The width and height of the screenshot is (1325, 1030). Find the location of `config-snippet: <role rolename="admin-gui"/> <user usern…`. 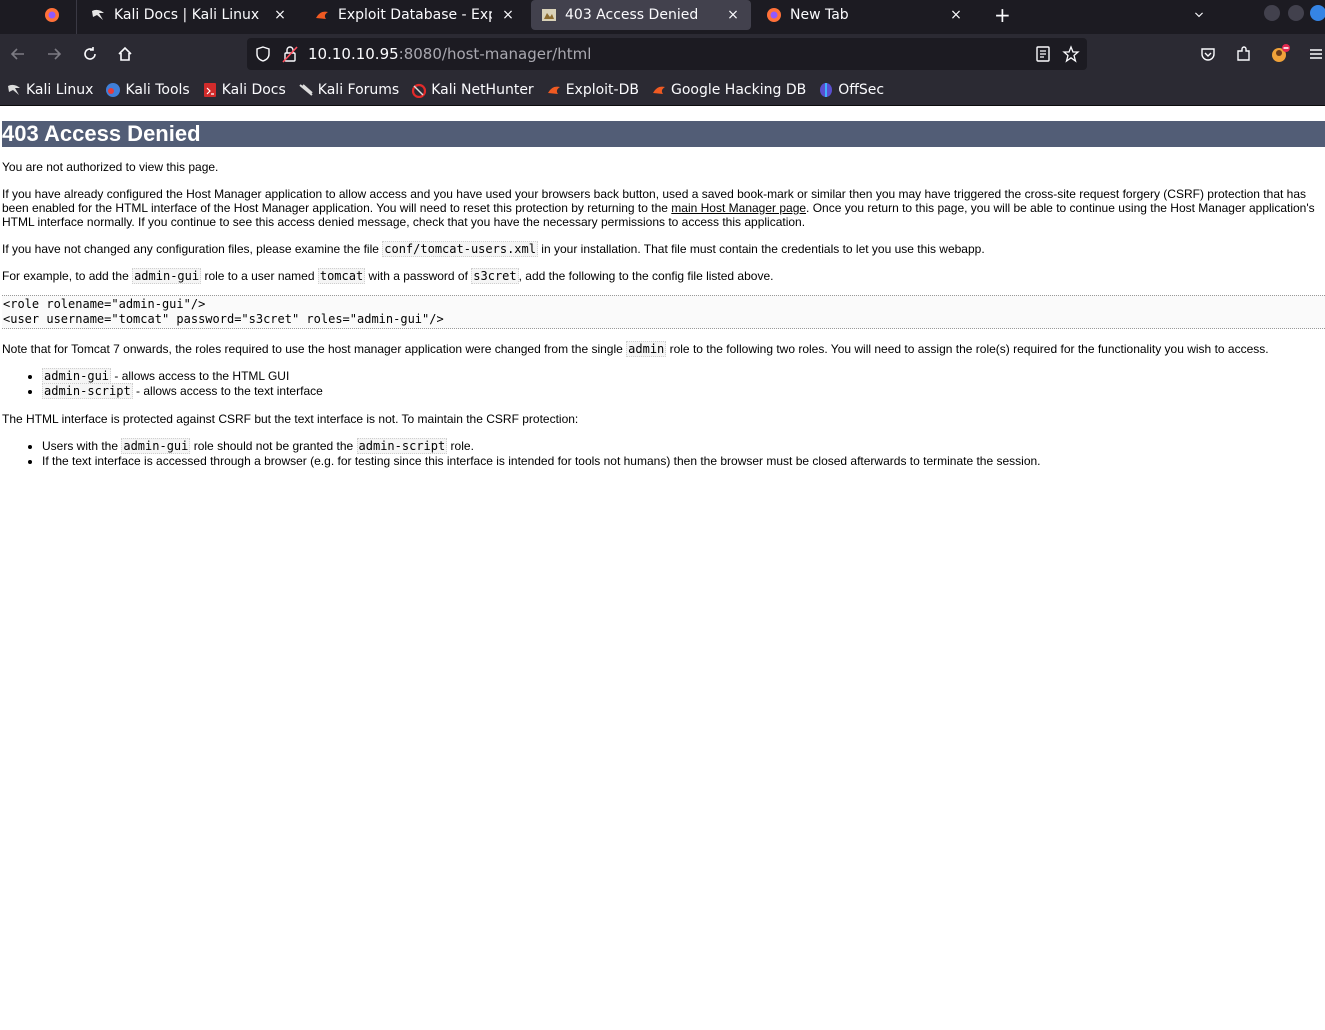

config-snippet: <role rolename="admin-gui"/> <user usern… is located at coordinates (663, 312).